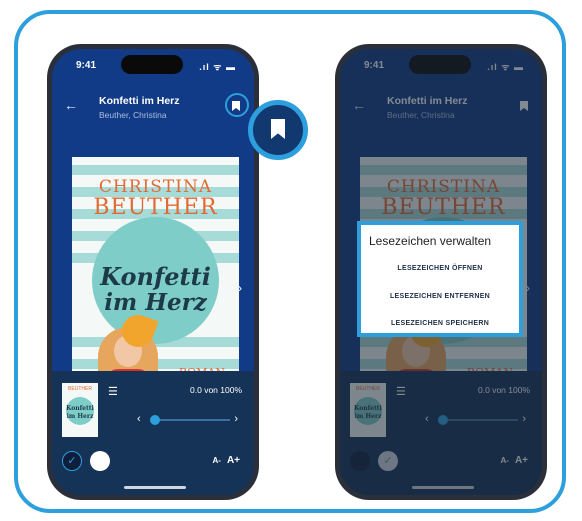  I want to click on progress-text: 0.0 von 100%, so click(216, 390).